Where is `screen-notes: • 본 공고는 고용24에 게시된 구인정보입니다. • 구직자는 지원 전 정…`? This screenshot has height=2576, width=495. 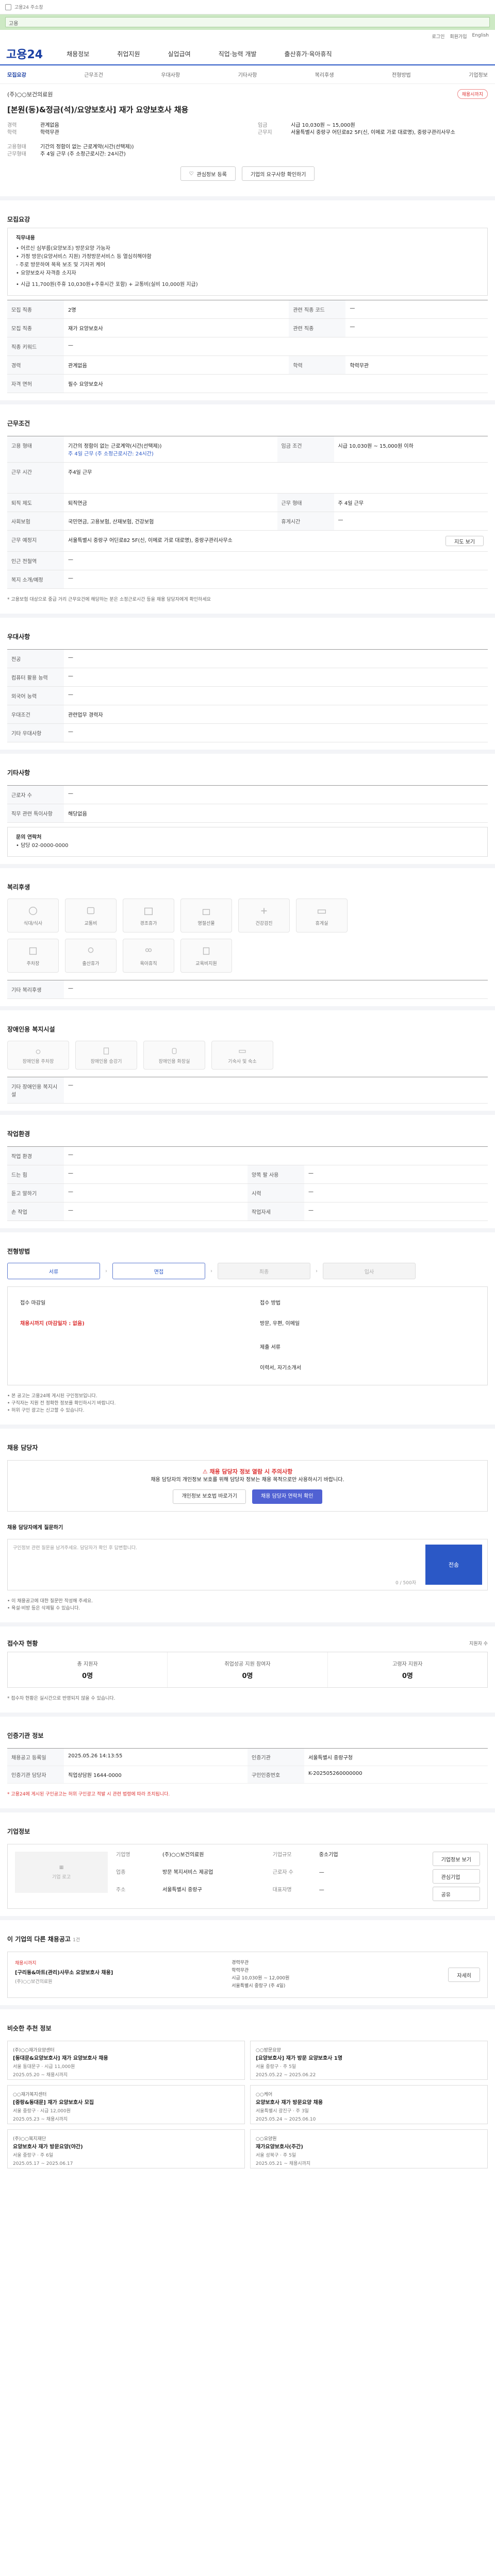
screen-notes: • 본 공고는 고용24에 게시된 구인정보입니다. • 구직자는 지원 전 정… is located at coordinates (62, 1403).